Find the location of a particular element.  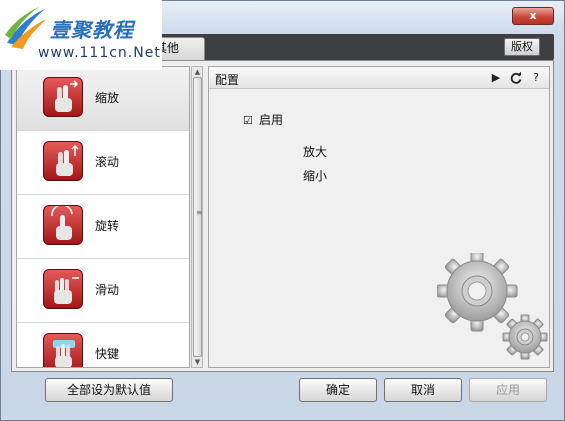

config-panel-title: 配置 is located at coordinates (227, 80).